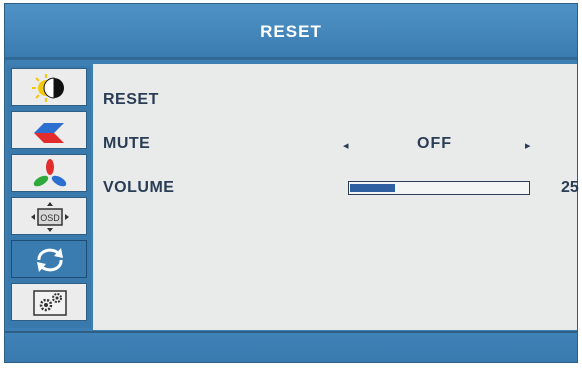 Image resolution: width=582 pixels, height=368 pixels. I want to click on tab-osd: OSD, so click(49, 216).